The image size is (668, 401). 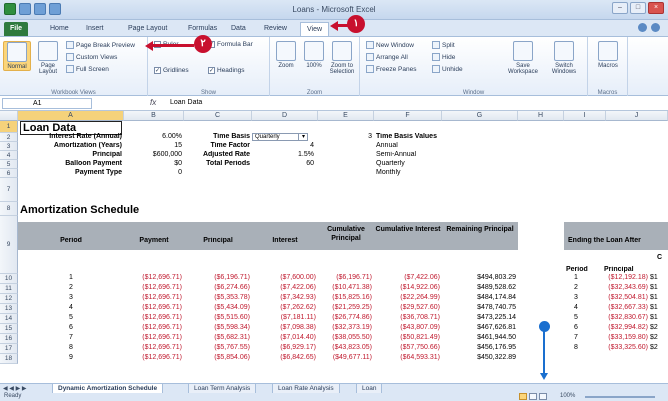 I want to click on ending-period-cell: 5, so click(x=576, y=317).